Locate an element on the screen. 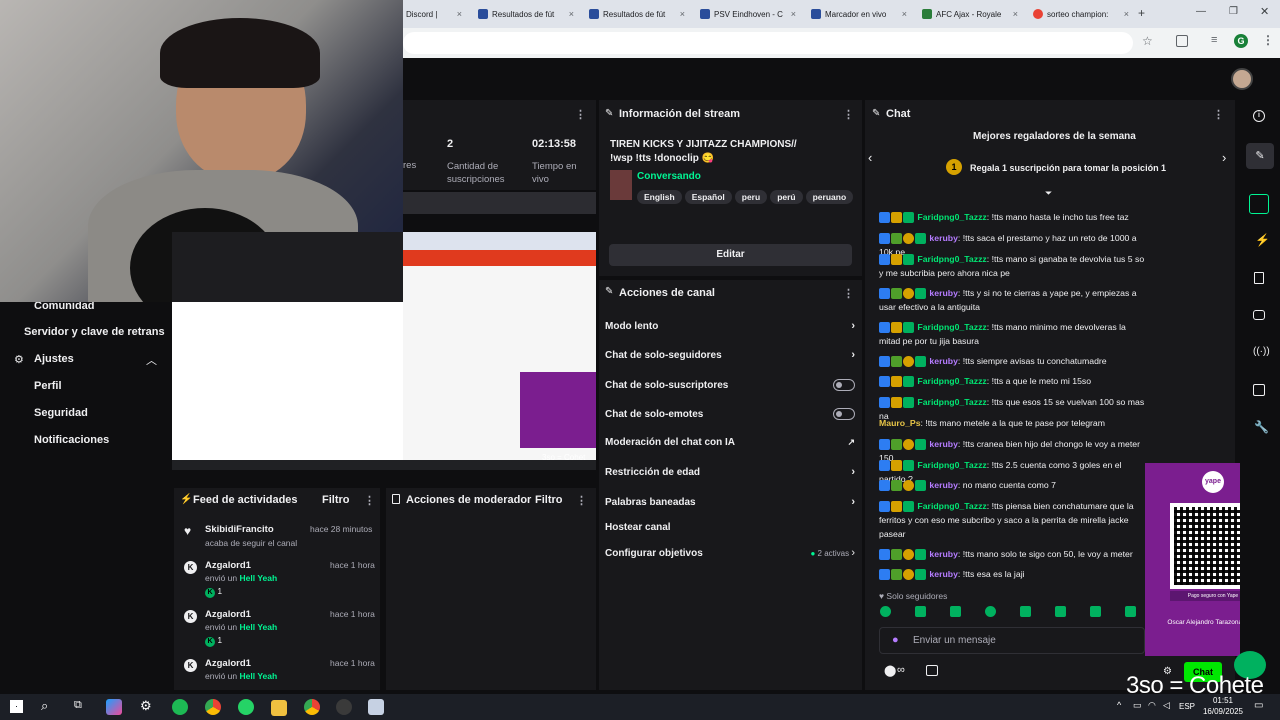 This screenshot has width=1280, height=720. chevron-right-icon: › is located at coordinates (1224, 157).